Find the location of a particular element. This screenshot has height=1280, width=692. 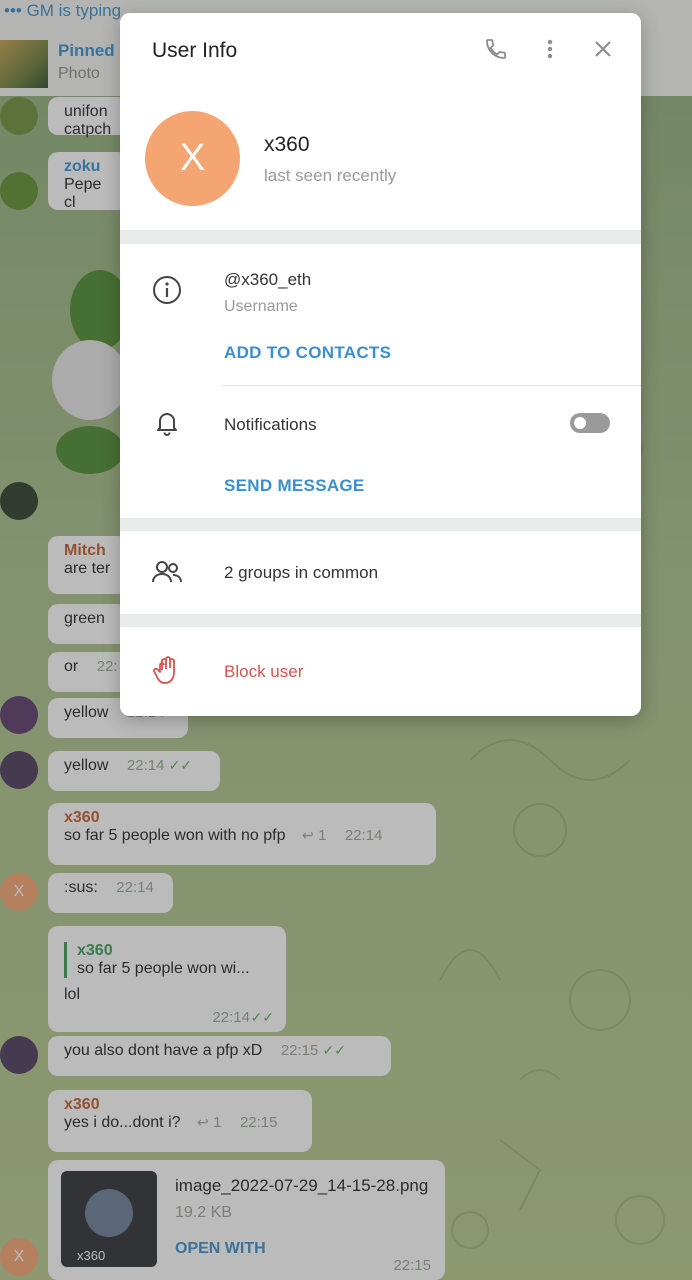

close-icon is located at coordinates (603, 49).